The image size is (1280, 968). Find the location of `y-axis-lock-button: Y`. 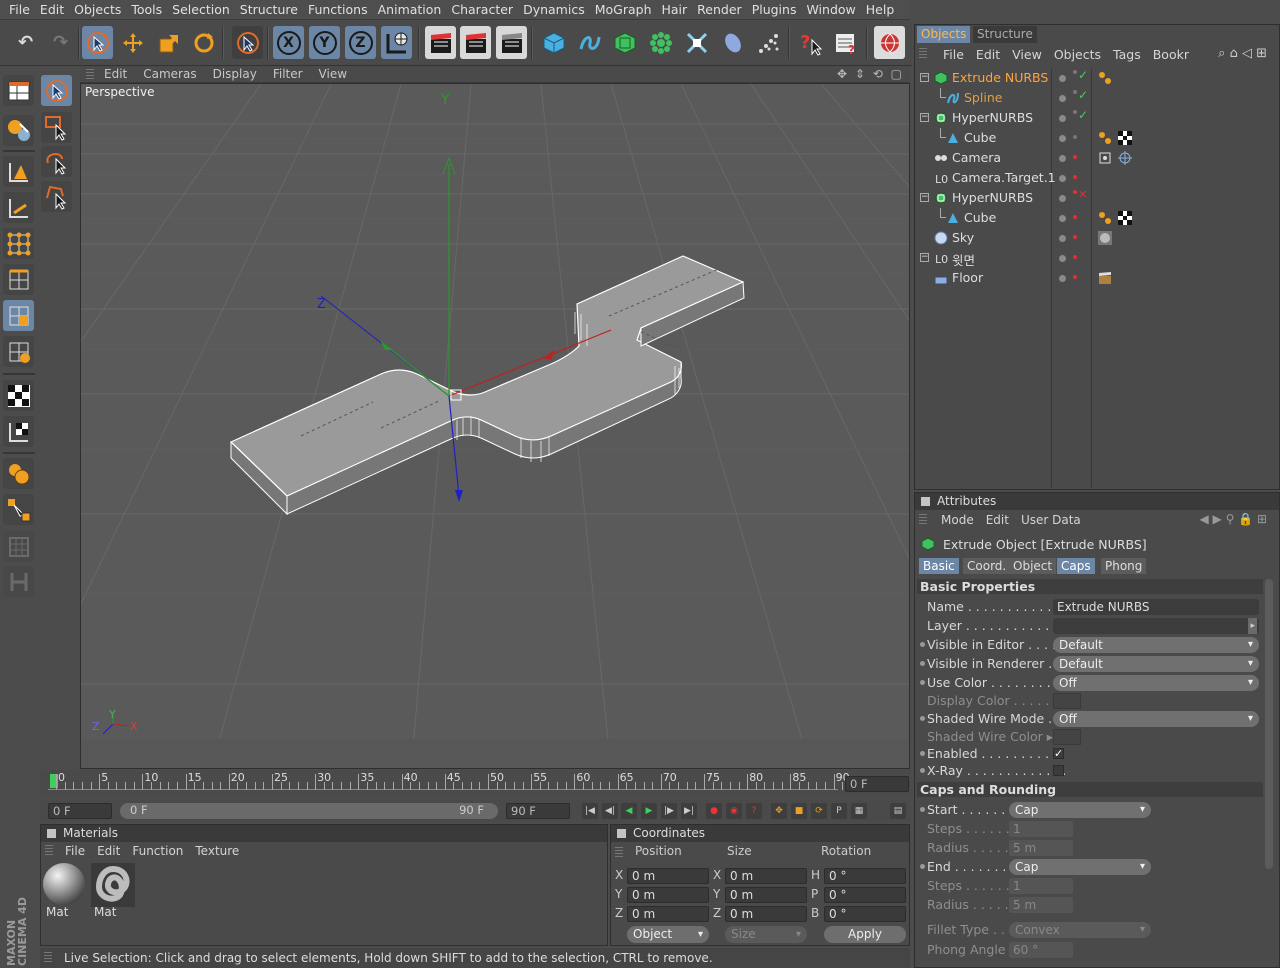

y-axis-lock-button: Y is located at coordinates (324, 42).